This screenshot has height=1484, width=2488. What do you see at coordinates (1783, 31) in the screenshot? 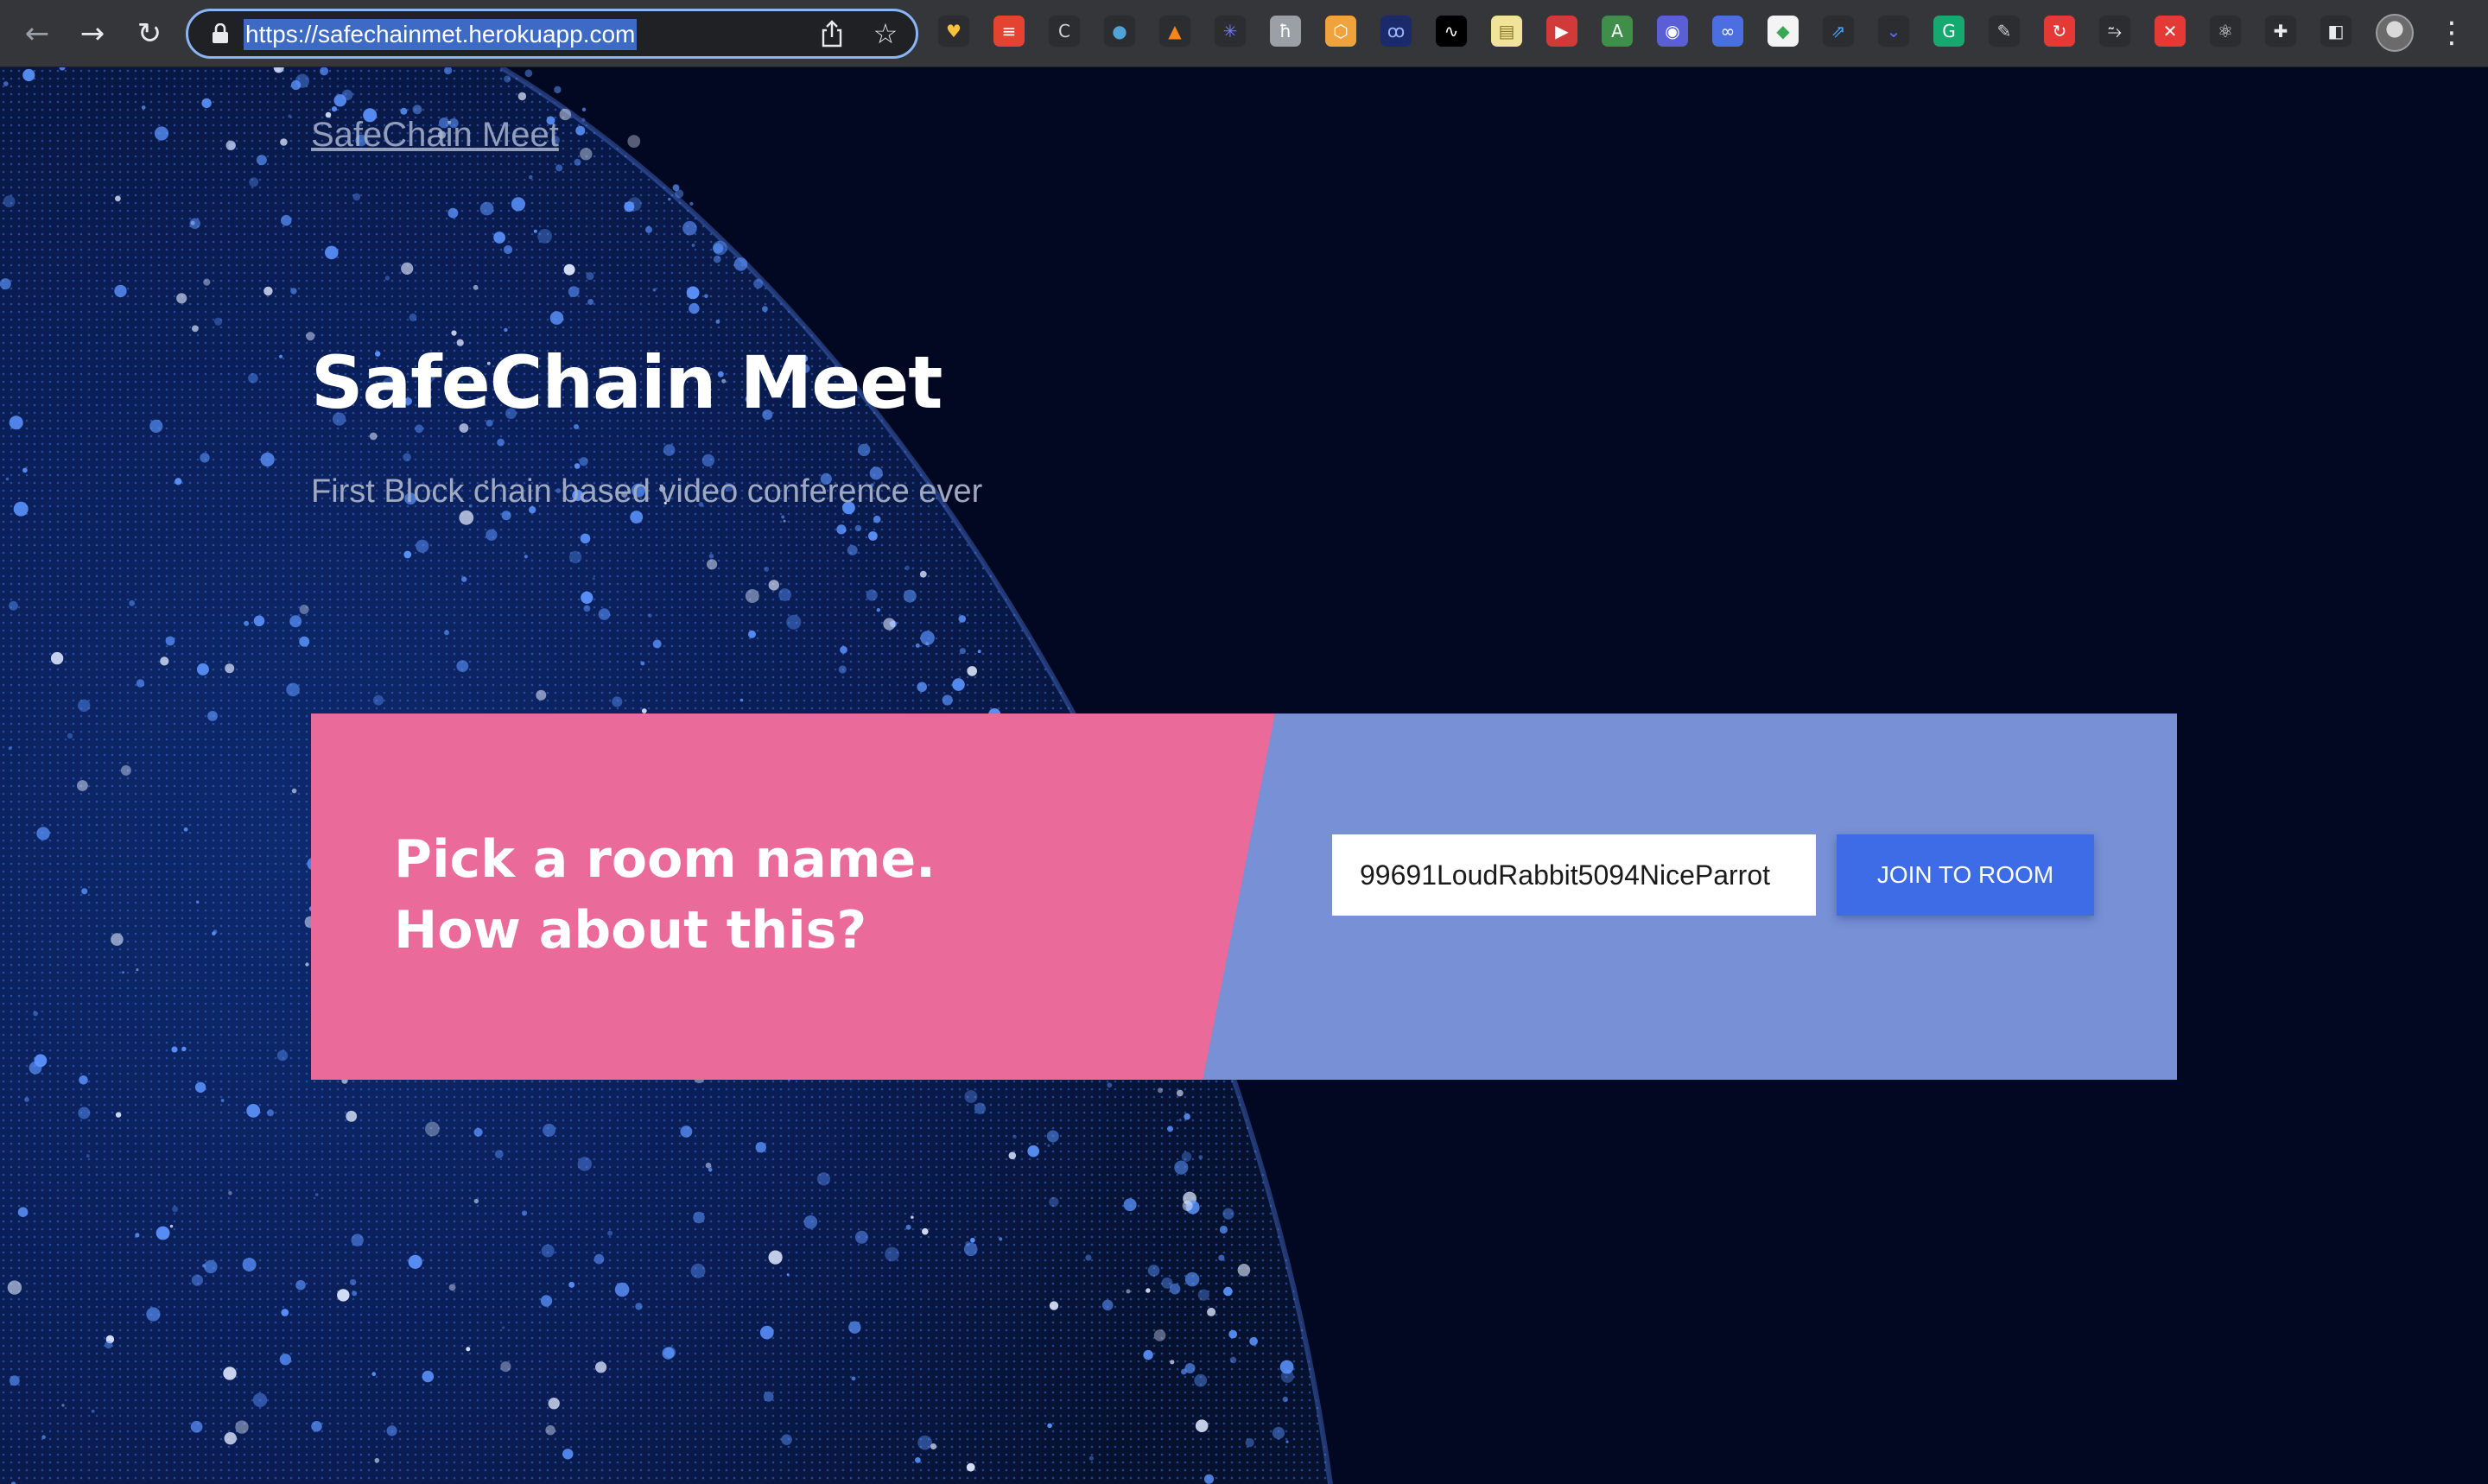
I see `diamond-extension-icon: ◆` at bounding box center [1783, 31].